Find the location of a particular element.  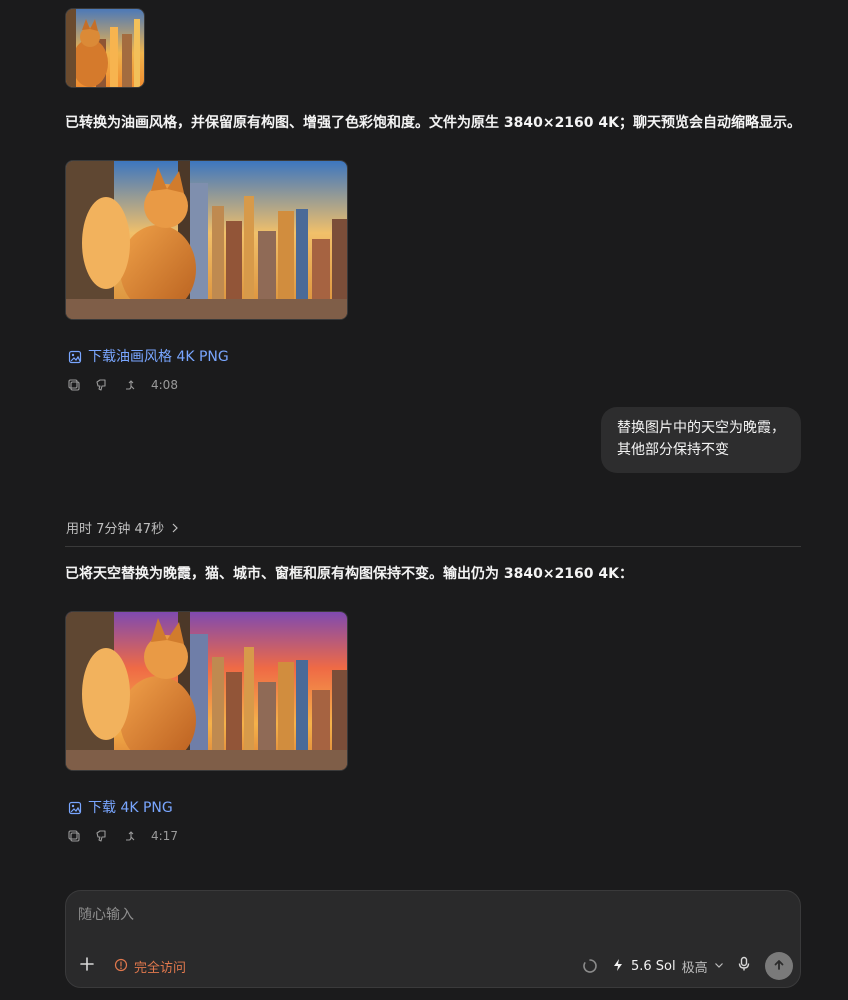

model-name: 5.6 Sol is located at coordinates (653, 966).